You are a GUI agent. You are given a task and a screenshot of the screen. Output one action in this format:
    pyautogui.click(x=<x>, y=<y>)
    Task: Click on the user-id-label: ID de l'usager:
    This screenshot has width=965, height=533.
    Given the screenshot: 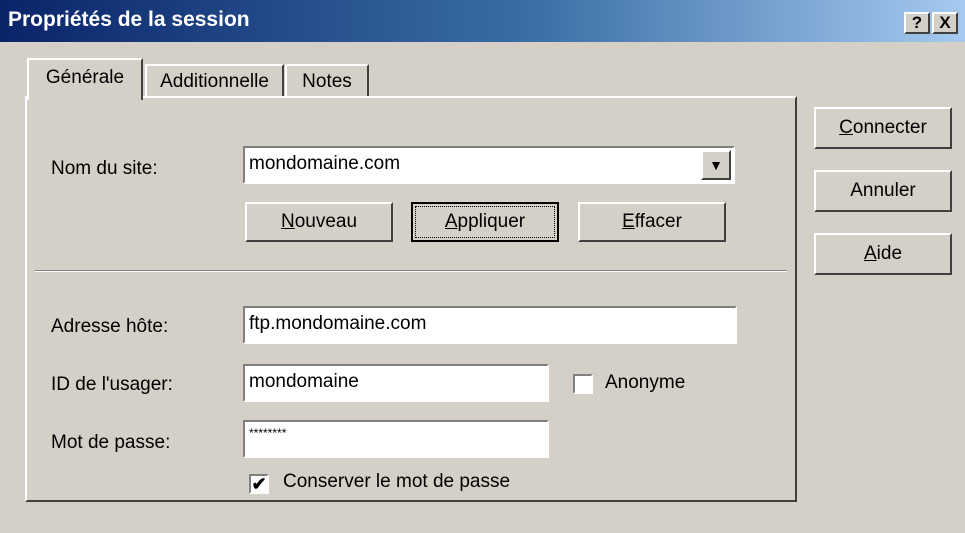 What is the action you would take?
    pyautogui.click(x=112, y=384)
    